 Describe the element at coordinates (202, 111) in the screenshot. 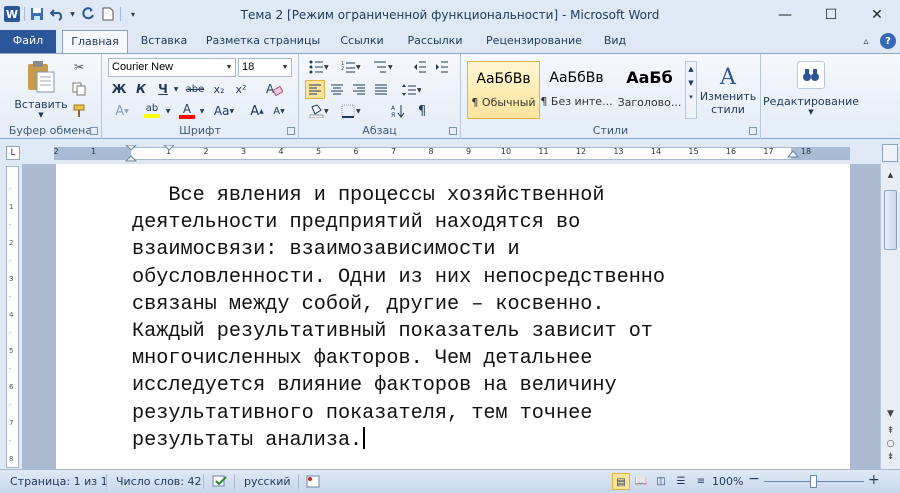

I see `font-color-dropdown-icon: ▼` at that location.